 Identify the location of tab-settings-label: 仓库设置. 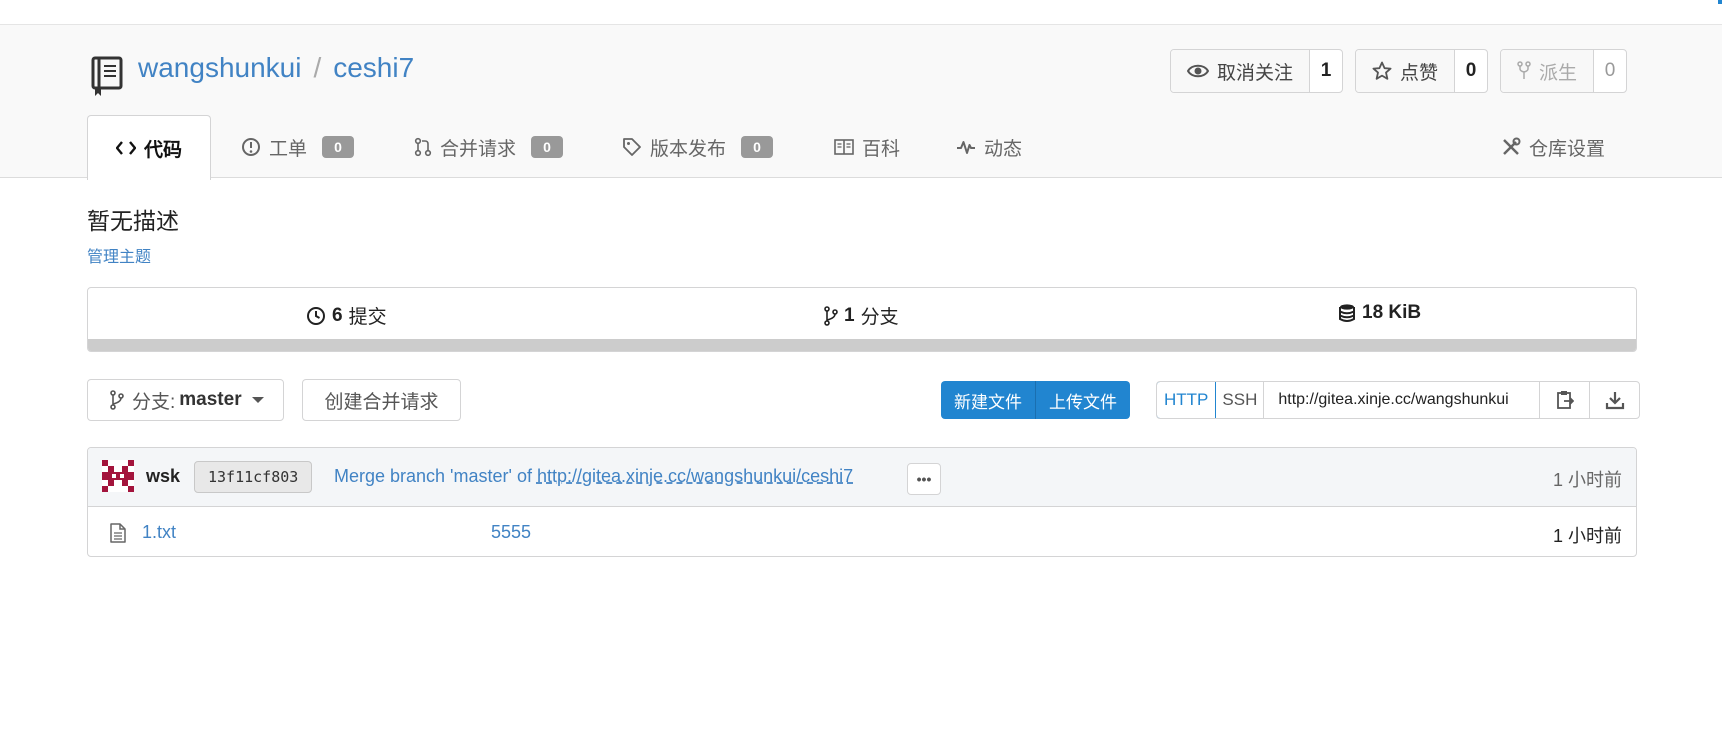
(1567, 149).